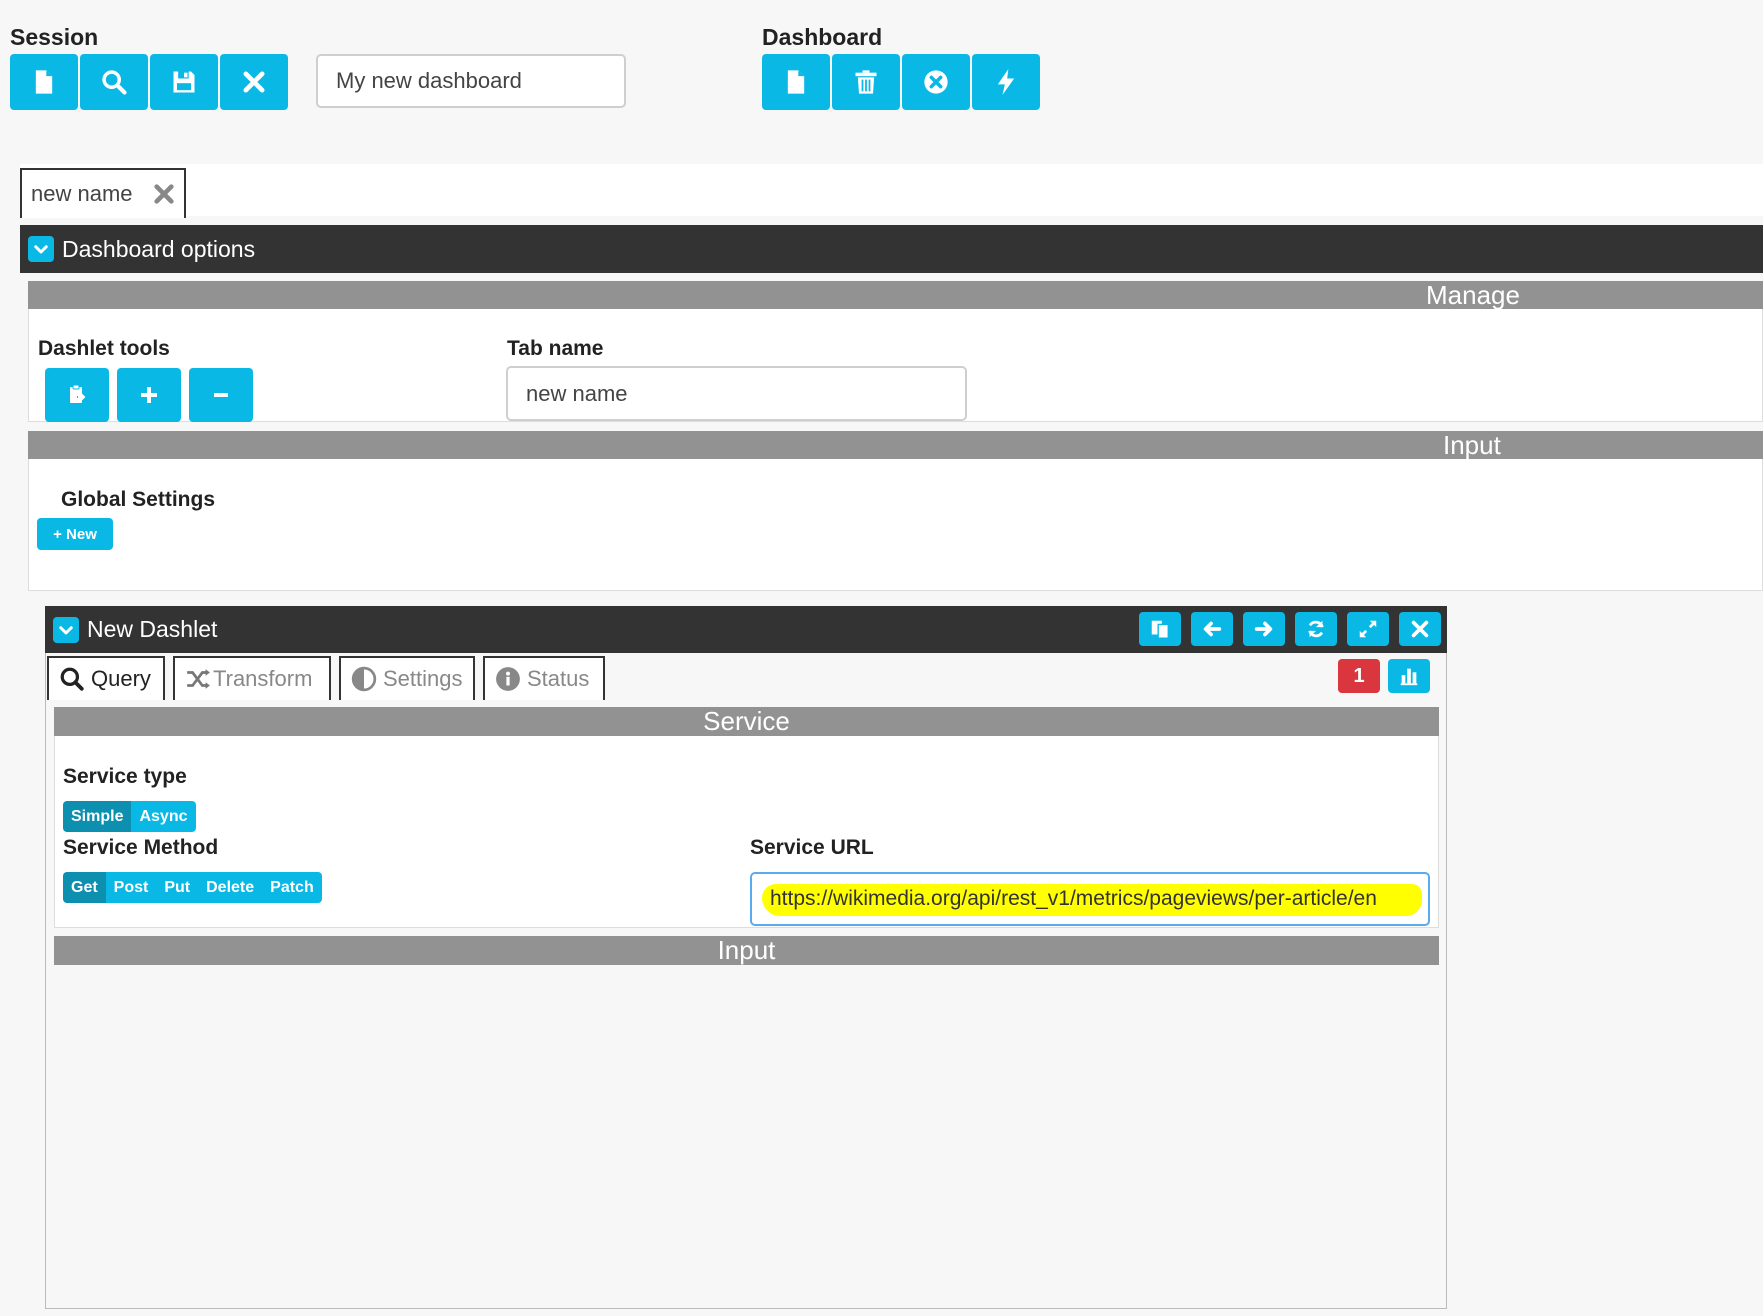  I want to click on dashboard-run-button, so click(1006, 82).